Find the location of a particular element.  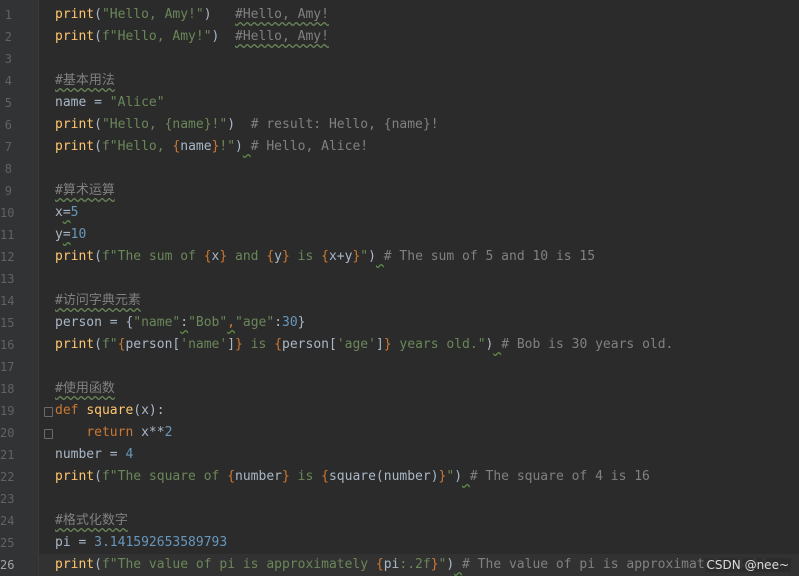

code-token: name = is located at coordinates (82, 102).